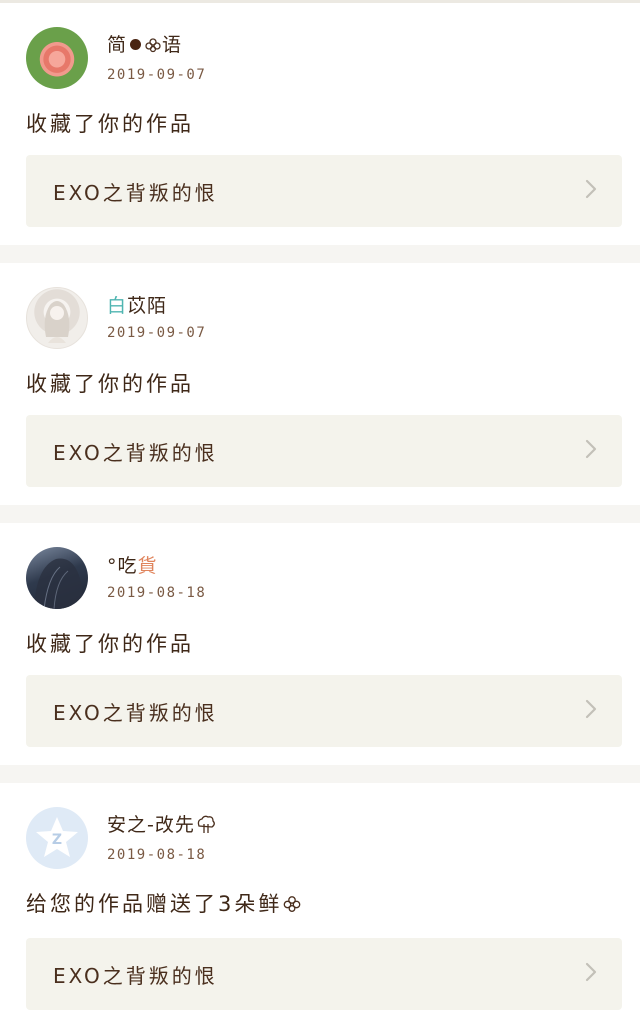 This screenshot has height=1028, width=640. What do you see at coordinates (156, 566) in the screenshot?
I see `username: °吃貨` at bounding box center [156, 566].